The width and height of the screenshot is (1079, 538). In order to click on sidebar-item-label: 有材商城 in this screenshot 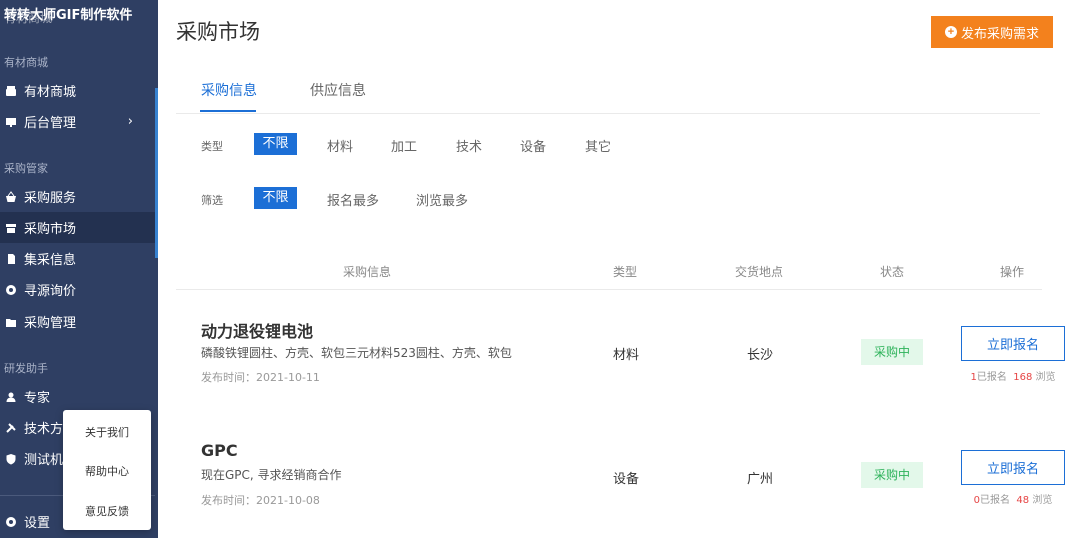, I will do `click(50, 92)`.